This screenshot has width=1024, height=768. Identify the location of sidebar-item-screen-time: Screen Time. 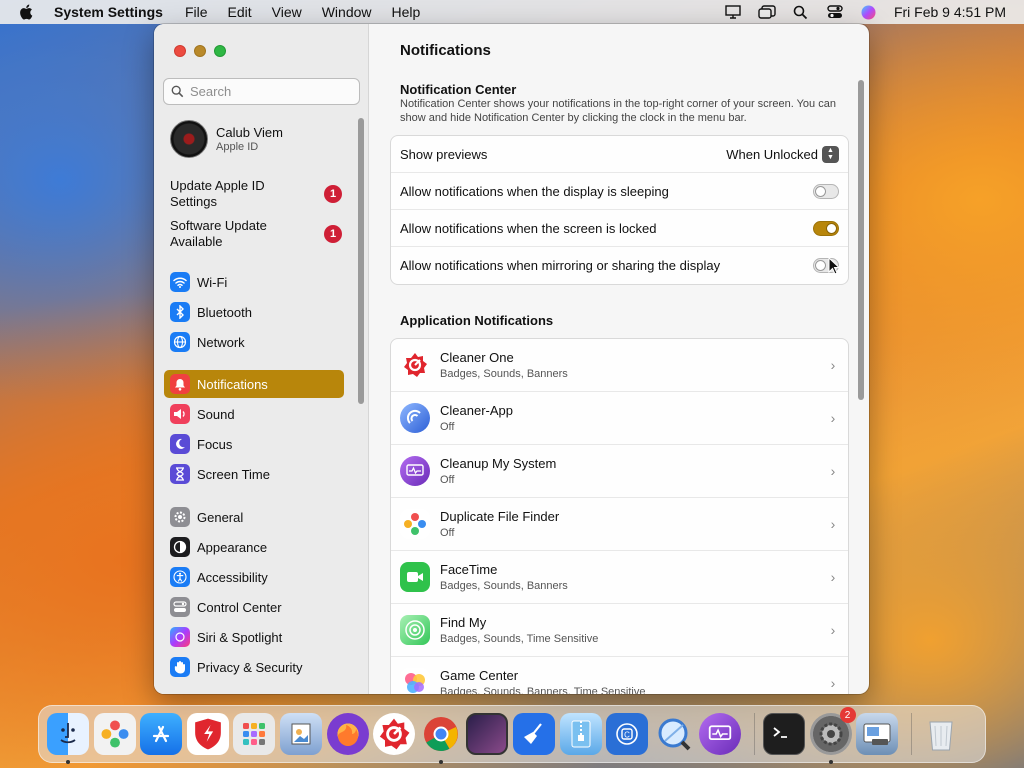
(254, 474).